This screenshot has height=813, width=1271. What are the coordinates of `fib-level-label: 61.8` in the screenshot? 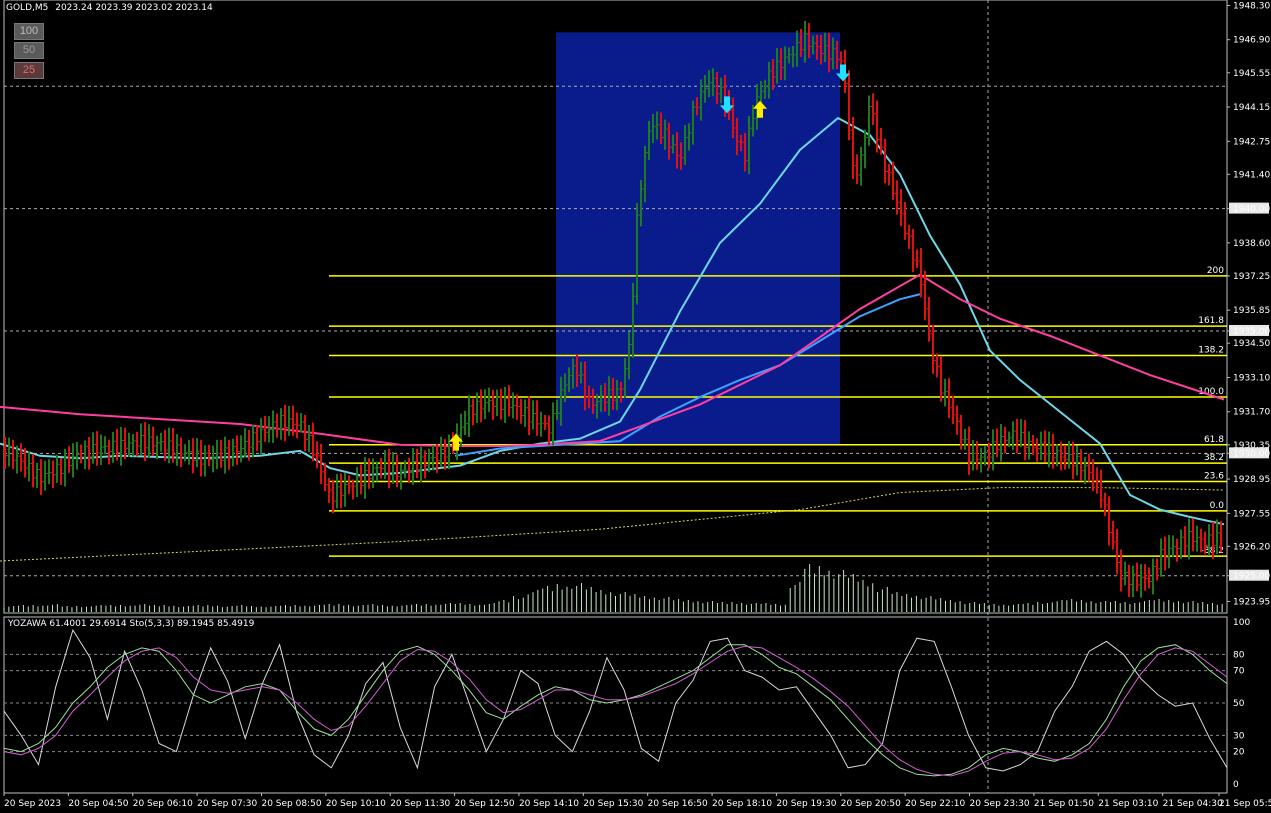 It's located at (1214, 440).